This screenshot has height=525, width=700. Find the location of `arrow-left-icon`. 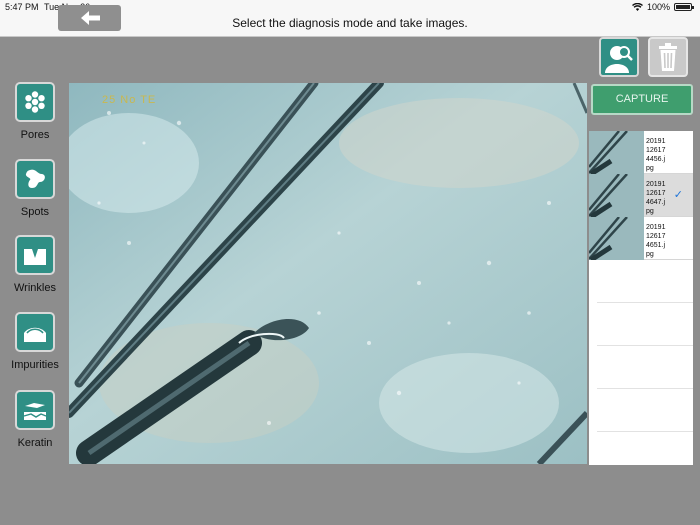

arrow-left-icon is located at coordinates (90, 18).